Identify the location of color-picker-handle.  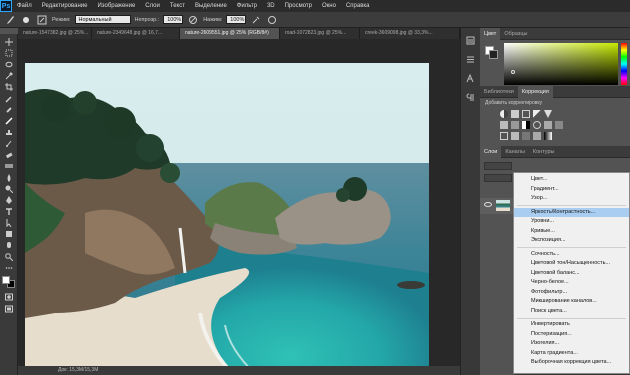
(513, 72).